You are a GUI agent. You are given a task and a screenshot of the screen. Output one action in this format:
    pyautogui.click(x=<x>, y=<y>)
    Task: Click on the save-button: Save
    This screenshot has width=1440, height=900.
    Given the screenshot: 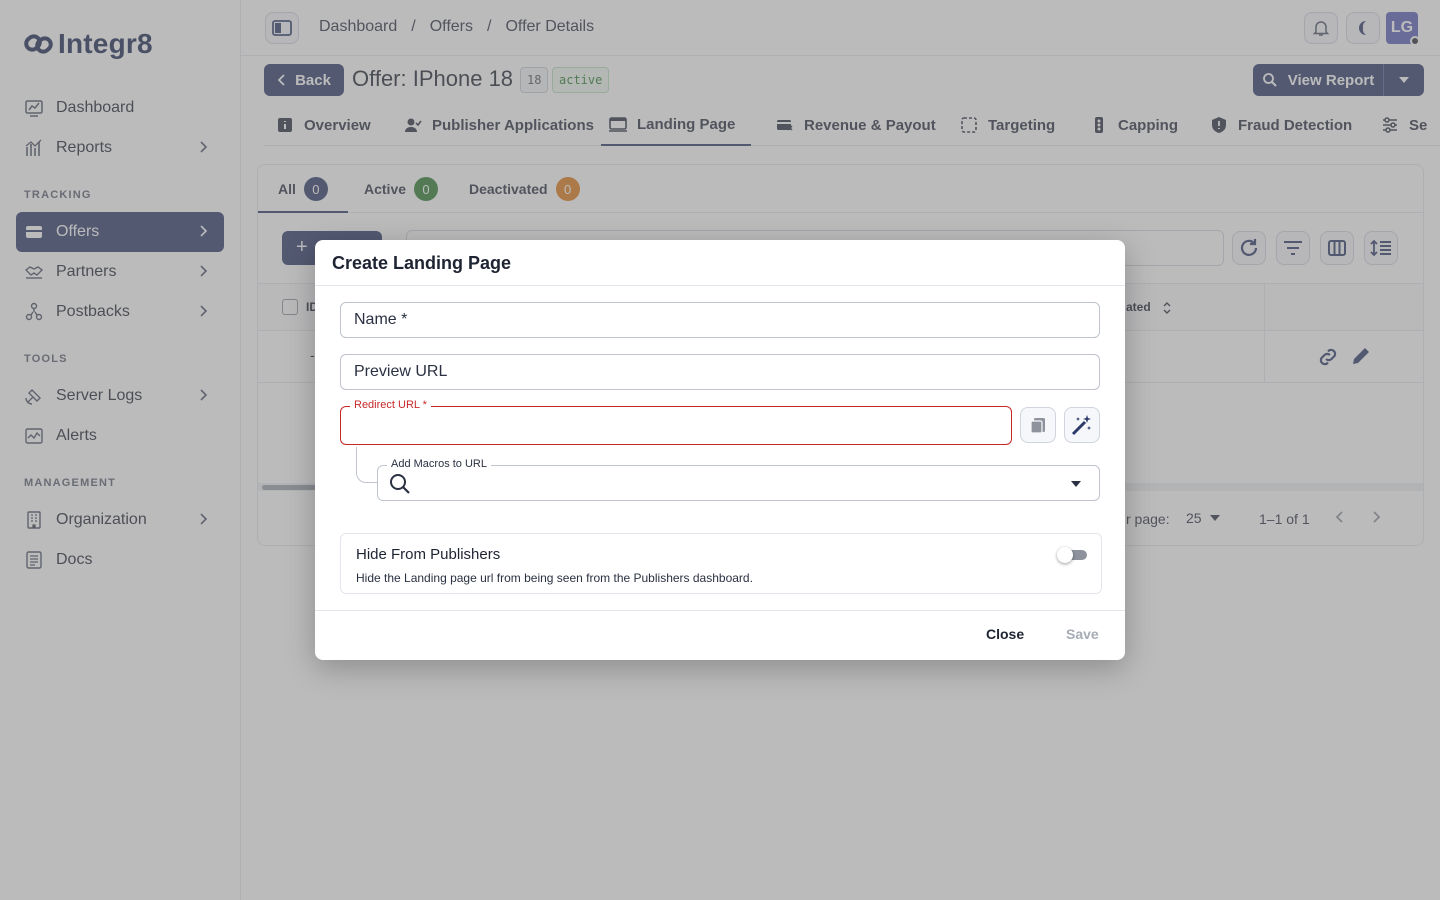 What is the action you would take?
    pyautogui.click(x=1082, y=634)
    